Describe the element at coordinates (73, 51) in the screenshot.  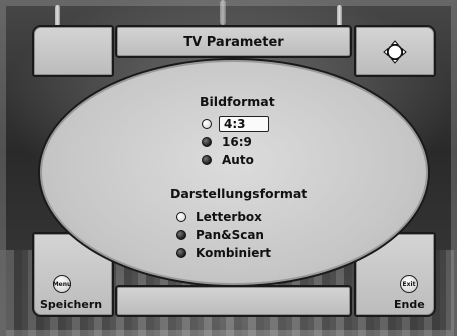
I see `top-left-panel` at that location.